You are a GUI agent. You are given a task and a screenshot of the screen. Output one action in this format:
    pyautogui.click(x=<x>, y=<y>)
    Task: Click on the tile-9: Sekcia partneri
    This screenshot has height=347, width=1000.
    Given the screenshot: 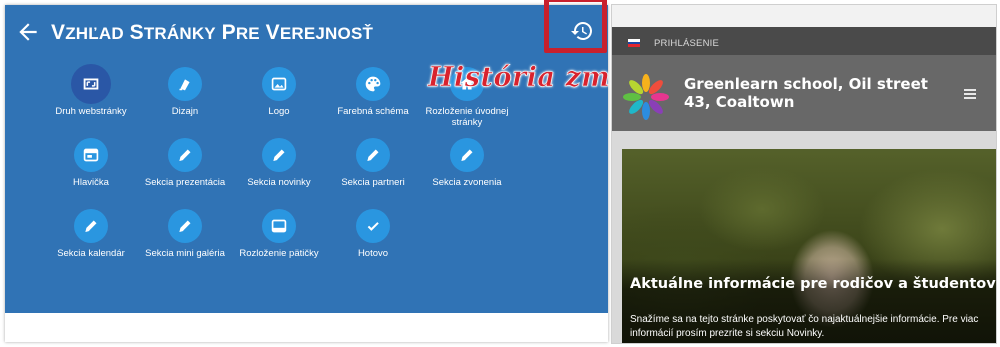 What is the action you would take?
    pyautogui.click(x=373, y=163)
    